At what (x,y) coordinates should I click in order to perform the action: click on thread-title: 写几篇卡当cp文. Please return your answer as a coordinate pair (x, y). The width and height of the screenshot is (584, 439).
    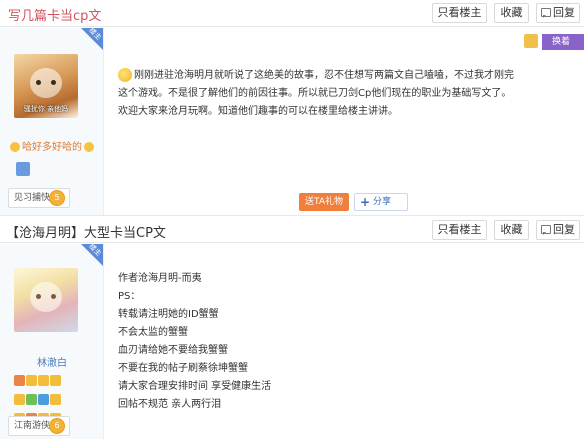
    Looking at the image, I should click on (54, 14).